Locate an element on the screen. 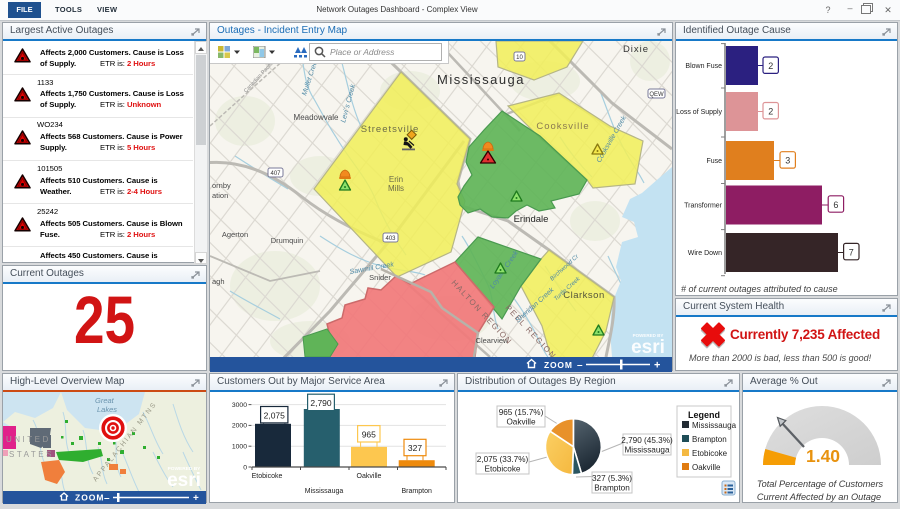  svg-text: 965 (15.7%) is located at coordinates (521, 412).